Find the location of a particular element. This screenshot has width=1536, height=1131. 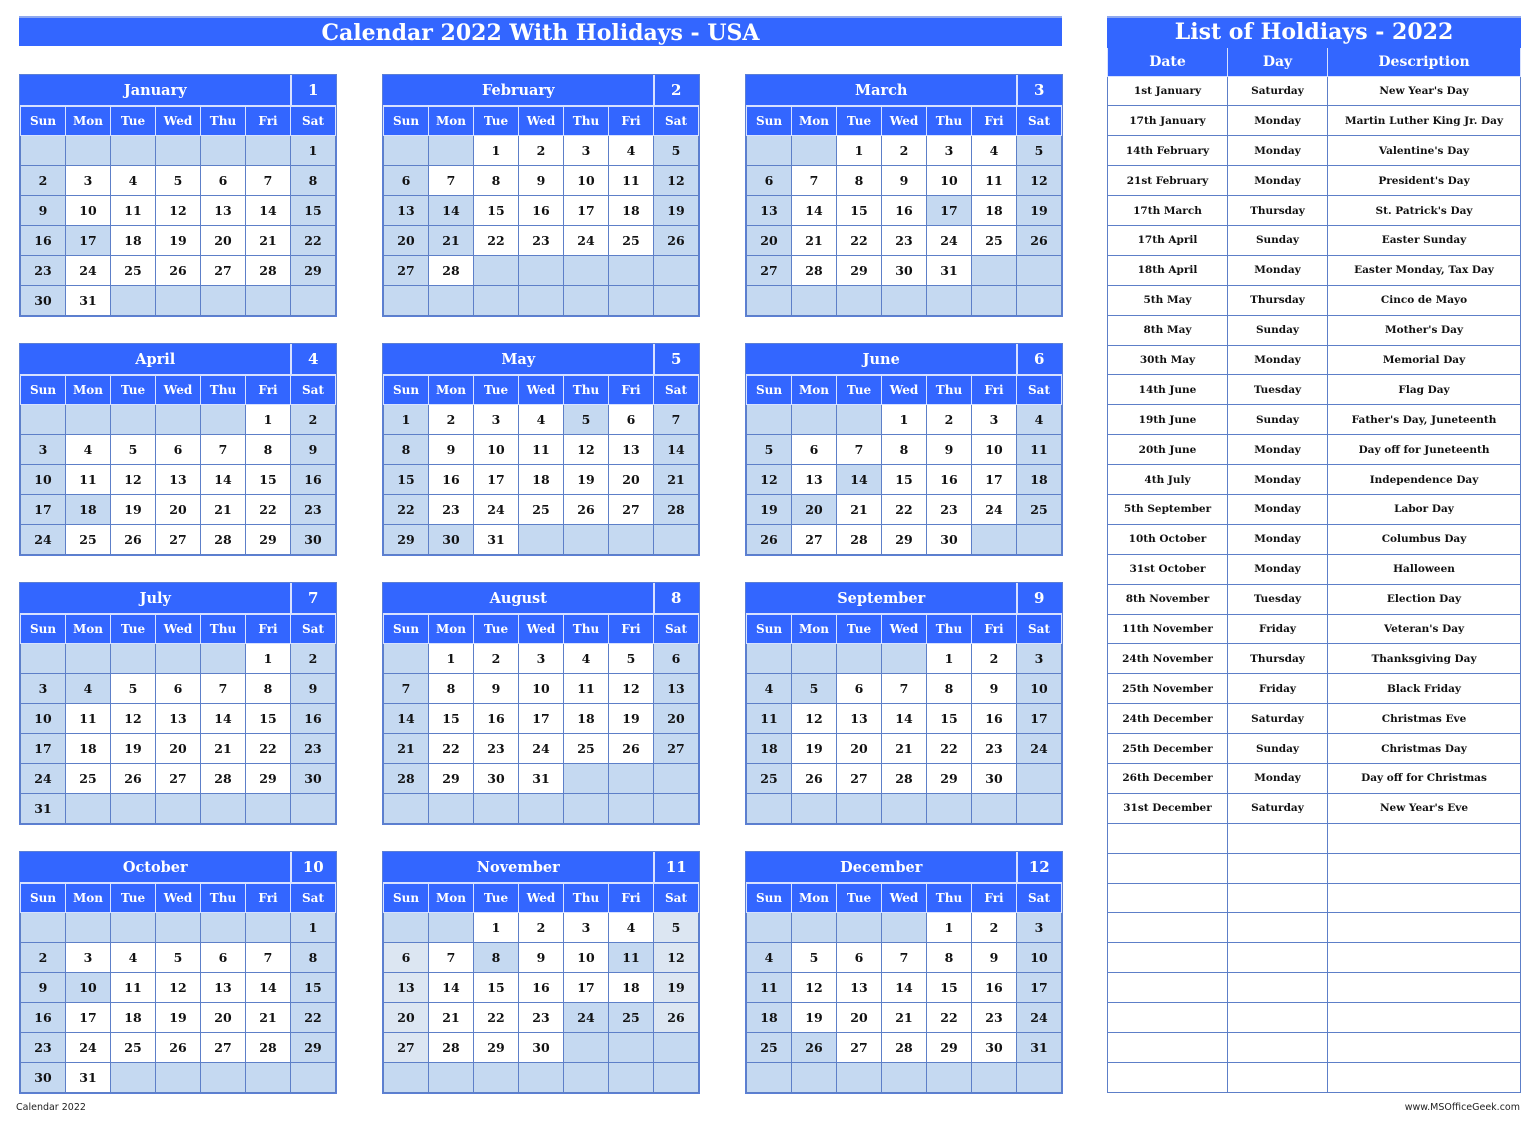

holiday-date: 25th November is located at coordinates (1167, 689).